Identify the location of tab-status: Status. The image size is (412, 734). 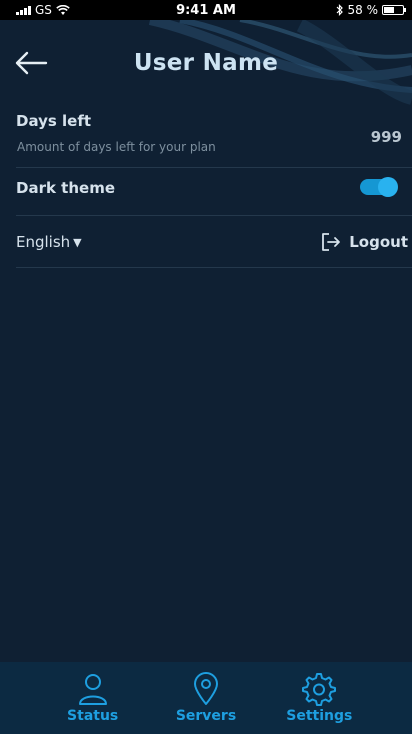
(93, 698).